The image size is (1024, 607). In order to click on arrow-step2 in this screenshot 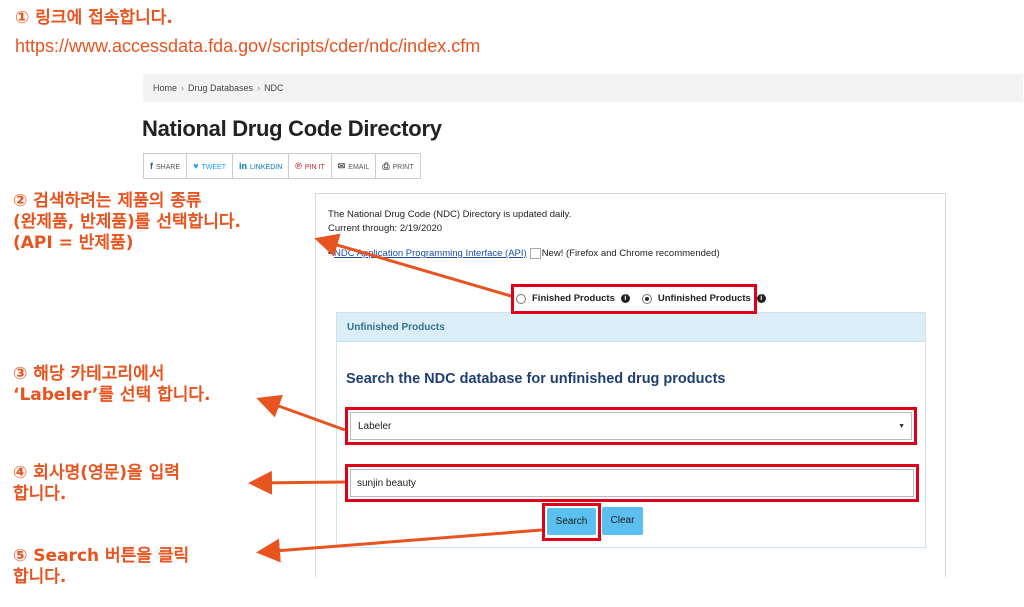, I will do `click(413, 265)`.